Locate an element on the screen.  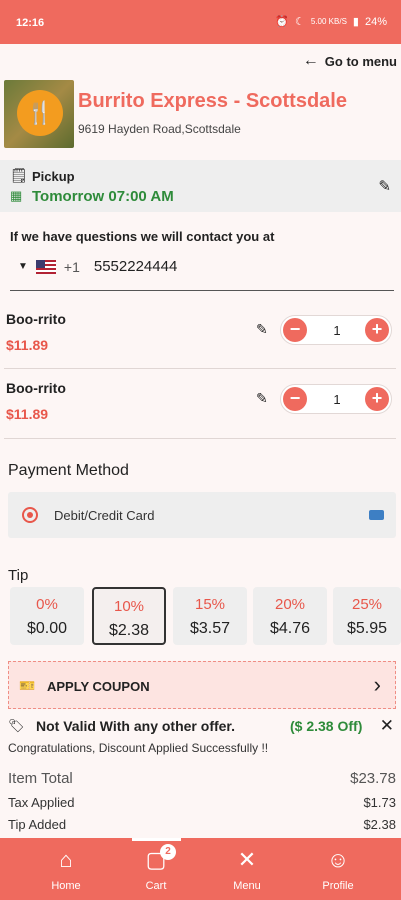
tip-amount: $4.76 is located at coordinates (290, 628).